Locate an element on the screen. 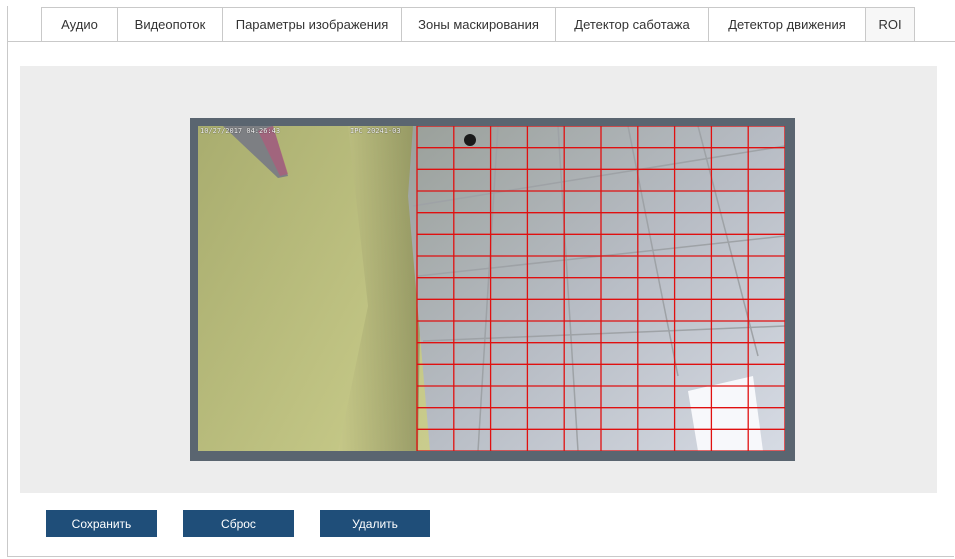 The height and width of the screenshot is (559, 955). tab-privacy-masks: Зоны маскирования is located at coordinates (478, 24).